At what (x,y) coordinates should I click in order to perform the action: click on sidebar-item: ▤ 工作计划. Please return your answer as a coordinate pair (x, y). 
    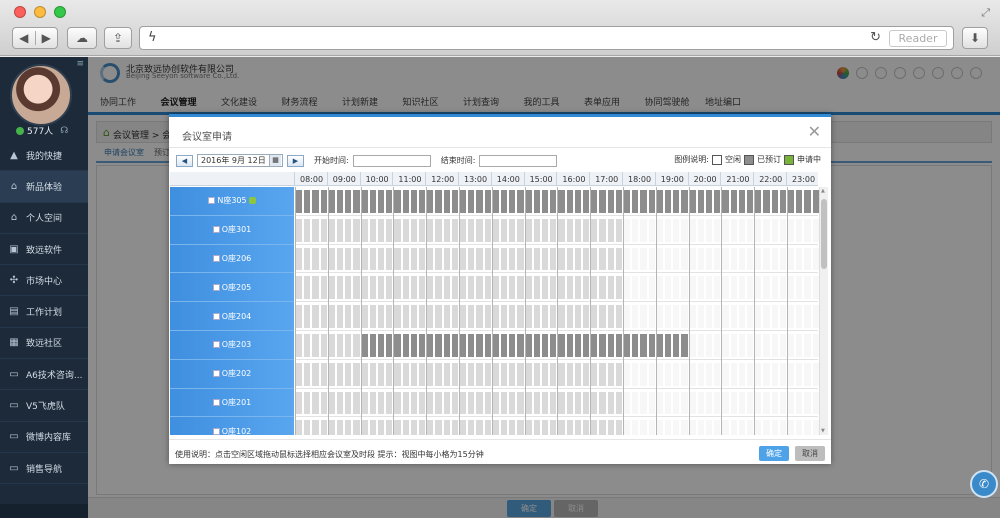
    Looking at the image, I should click on (44, 312).